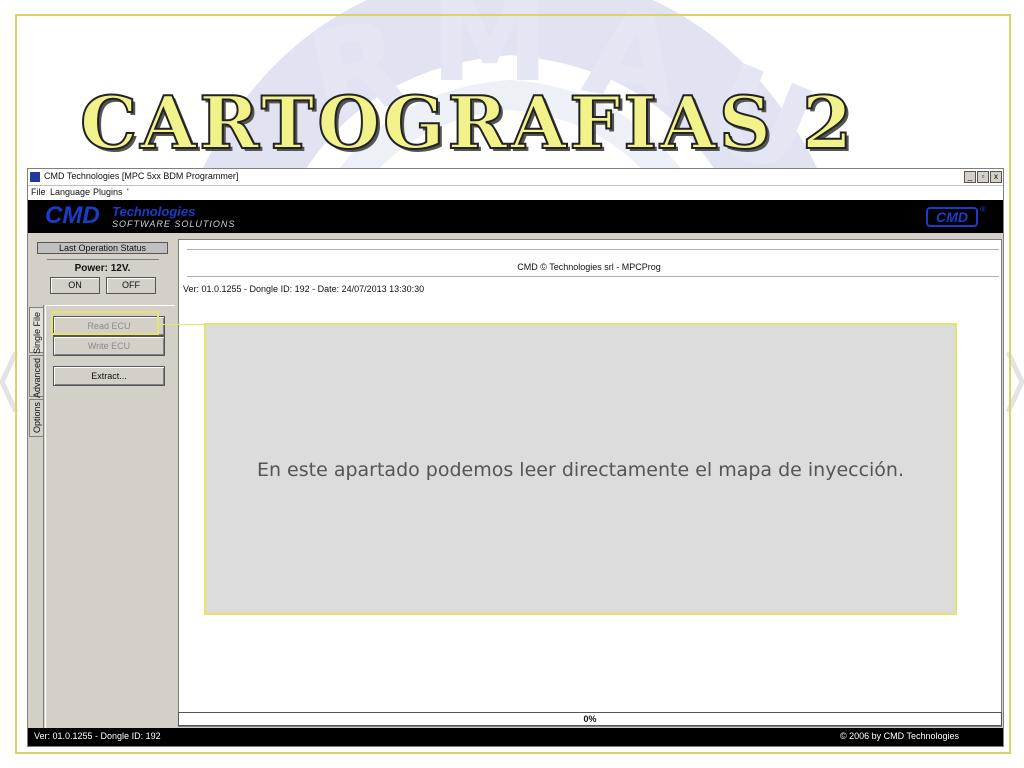  I want to click on progress-bar: 0%, so click(590, 719).